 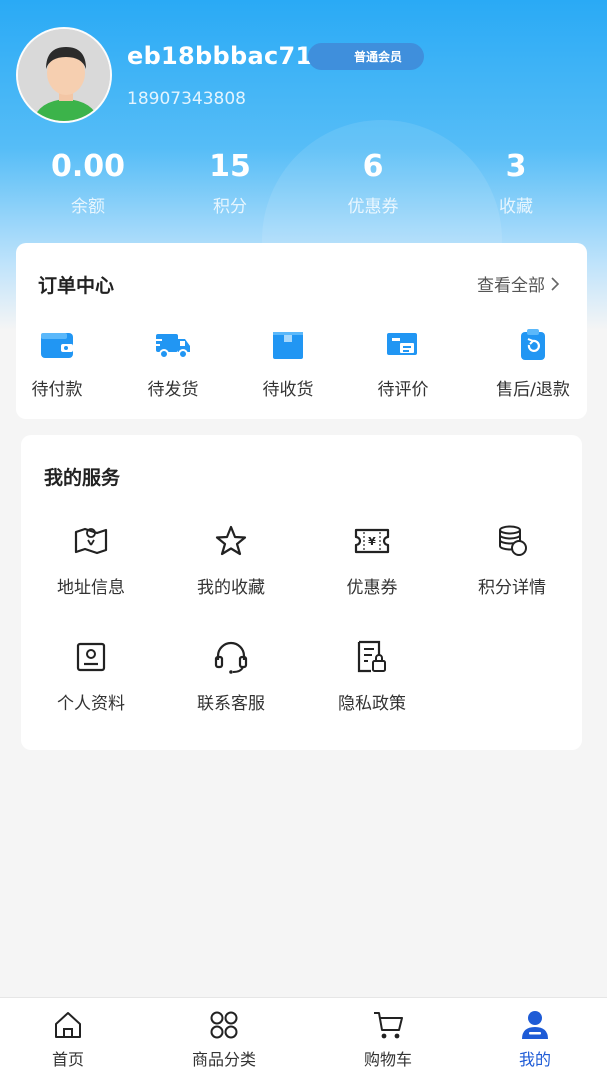 What do you see at coordinates (373, 207) in the screenshot?
I see `stat-label: 优惠券` at bounding box center [373, 207].